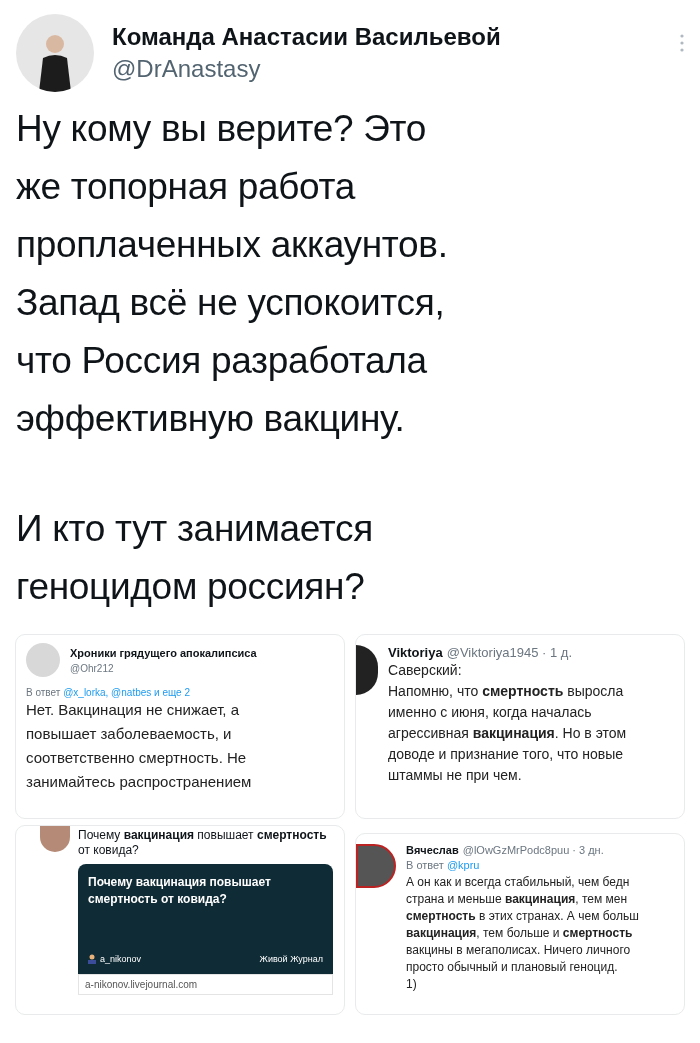 The width and height of the screenshot is (700, 1043). I want to click on more-icon, so click(682, 43).